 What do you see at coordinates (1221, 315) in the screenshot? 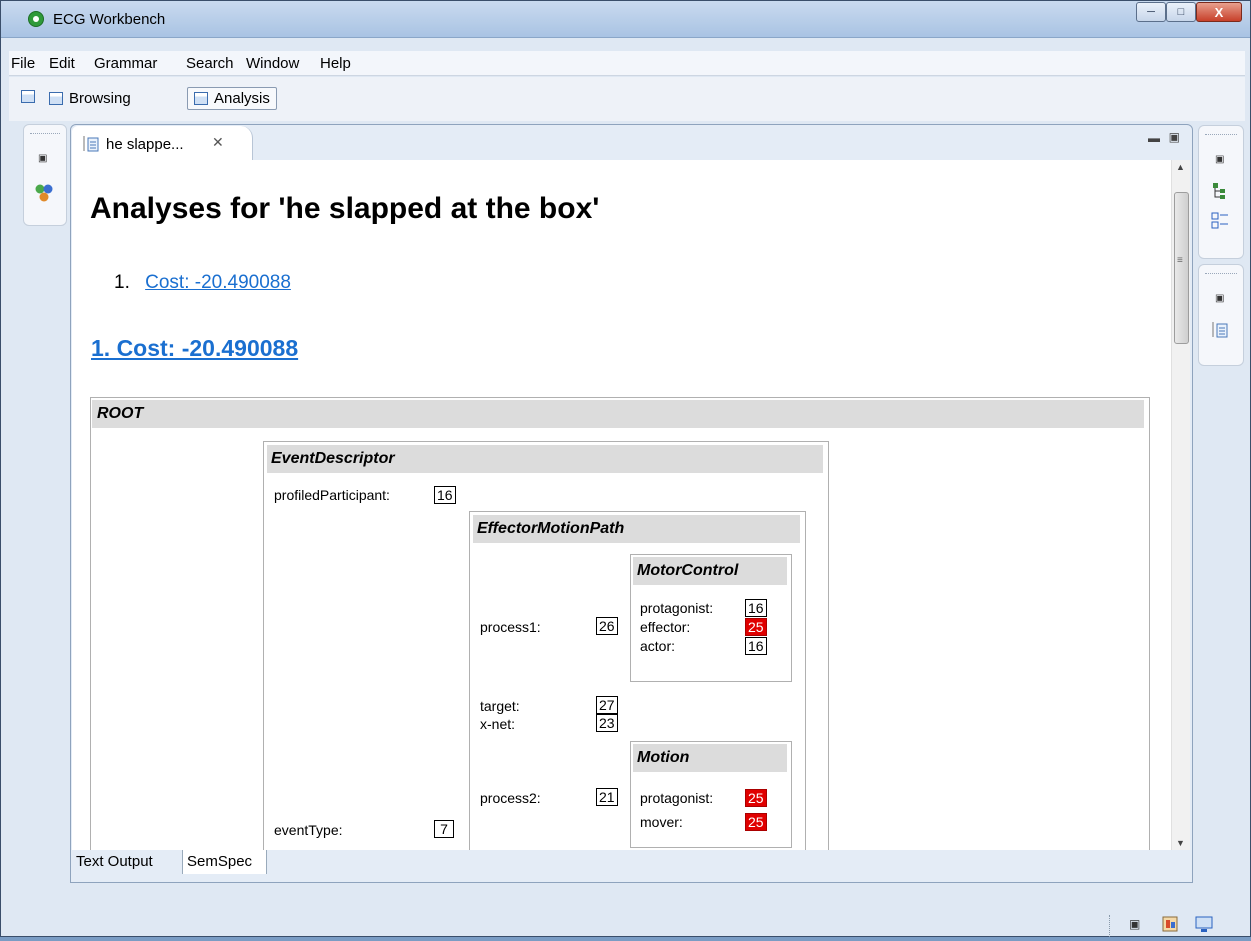
I see `right-trim-stack-bottom: ▣` at bounding box center [1221, 315].